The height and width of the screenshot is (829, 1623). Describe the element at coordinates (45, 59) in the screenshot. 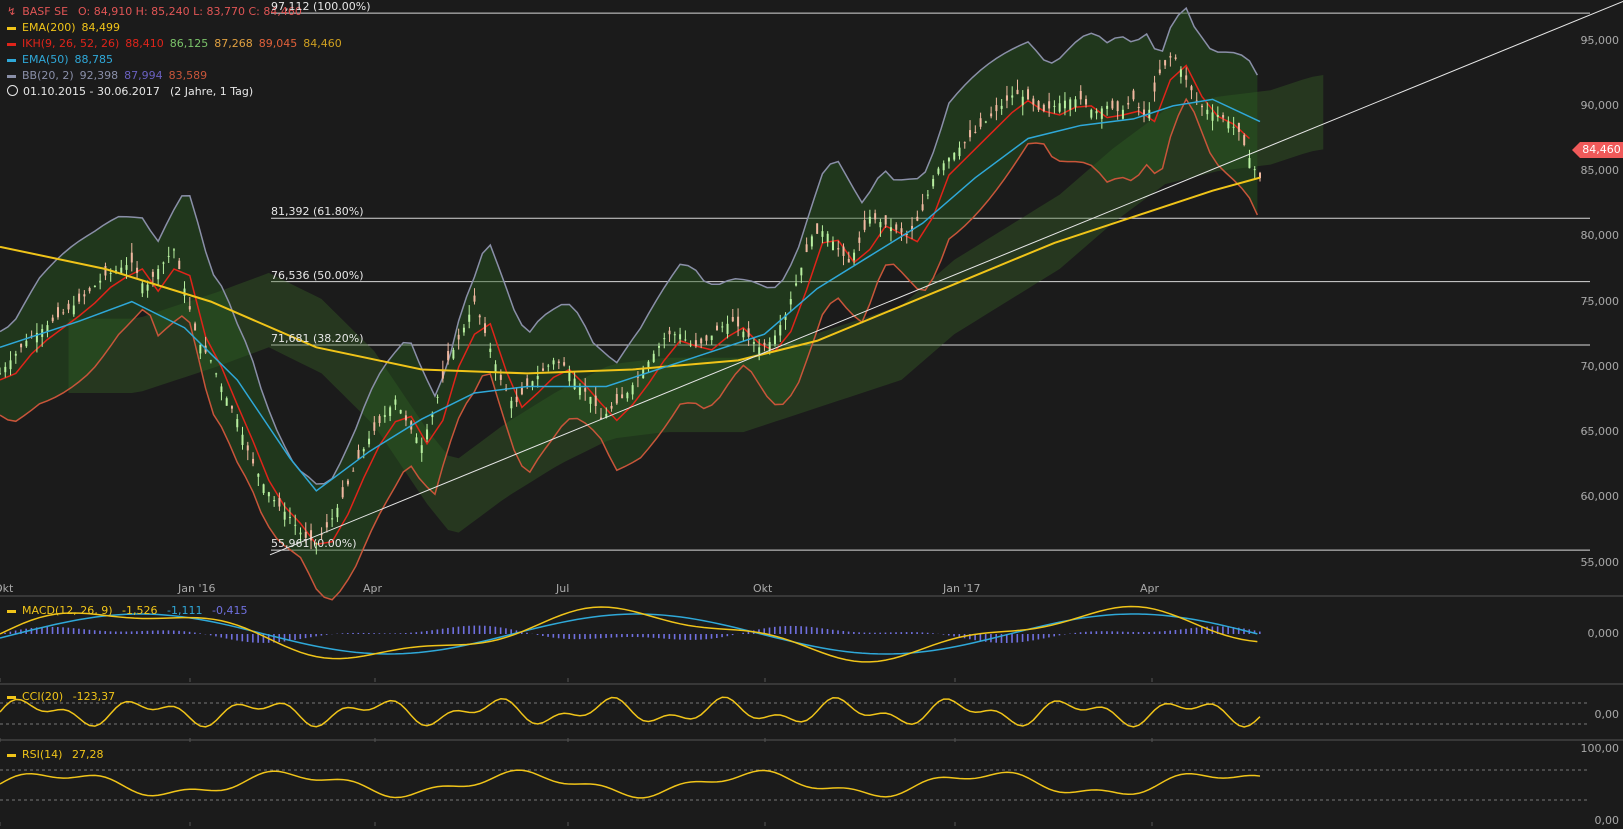

I see `indicator-label: EMA(50)` at that location.